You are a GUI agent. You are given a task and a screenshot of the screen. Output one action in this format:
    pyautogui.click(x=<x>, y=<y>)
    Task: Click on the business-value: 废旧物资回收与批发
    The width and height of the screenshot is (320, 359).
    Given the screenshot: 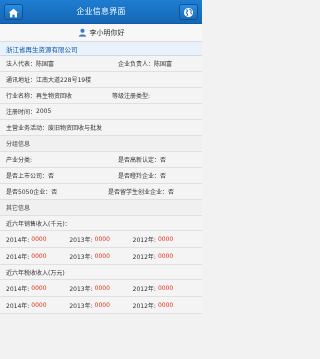 What is the action you would take?
    pyautogui.click(x=75, y=128)
    